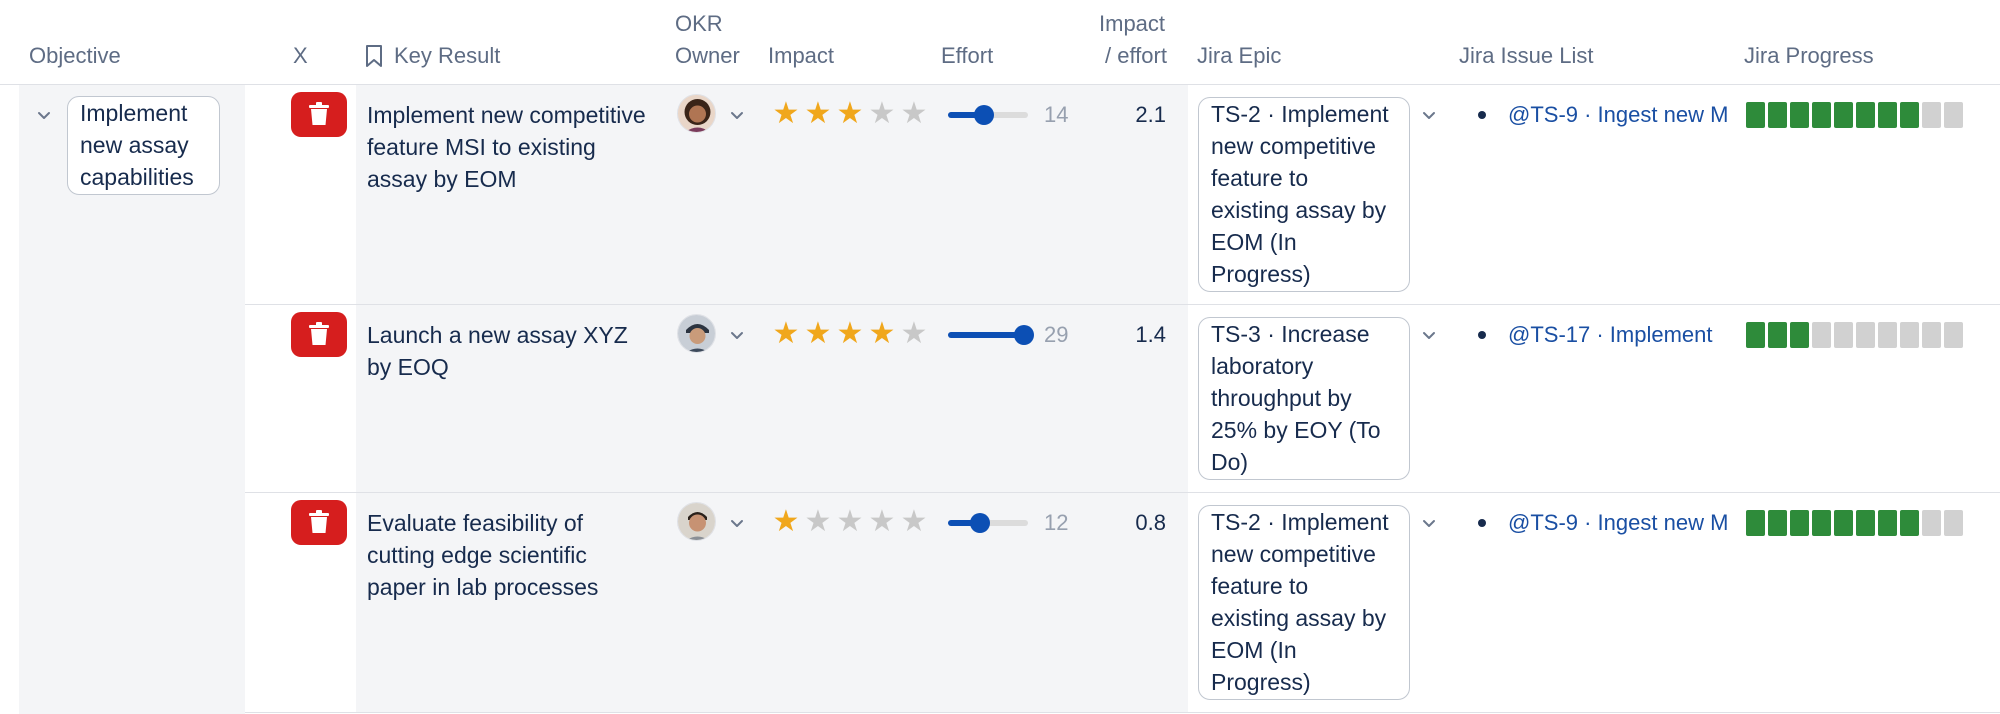  I want to click on effort-value: 12, so click(1056, 522).